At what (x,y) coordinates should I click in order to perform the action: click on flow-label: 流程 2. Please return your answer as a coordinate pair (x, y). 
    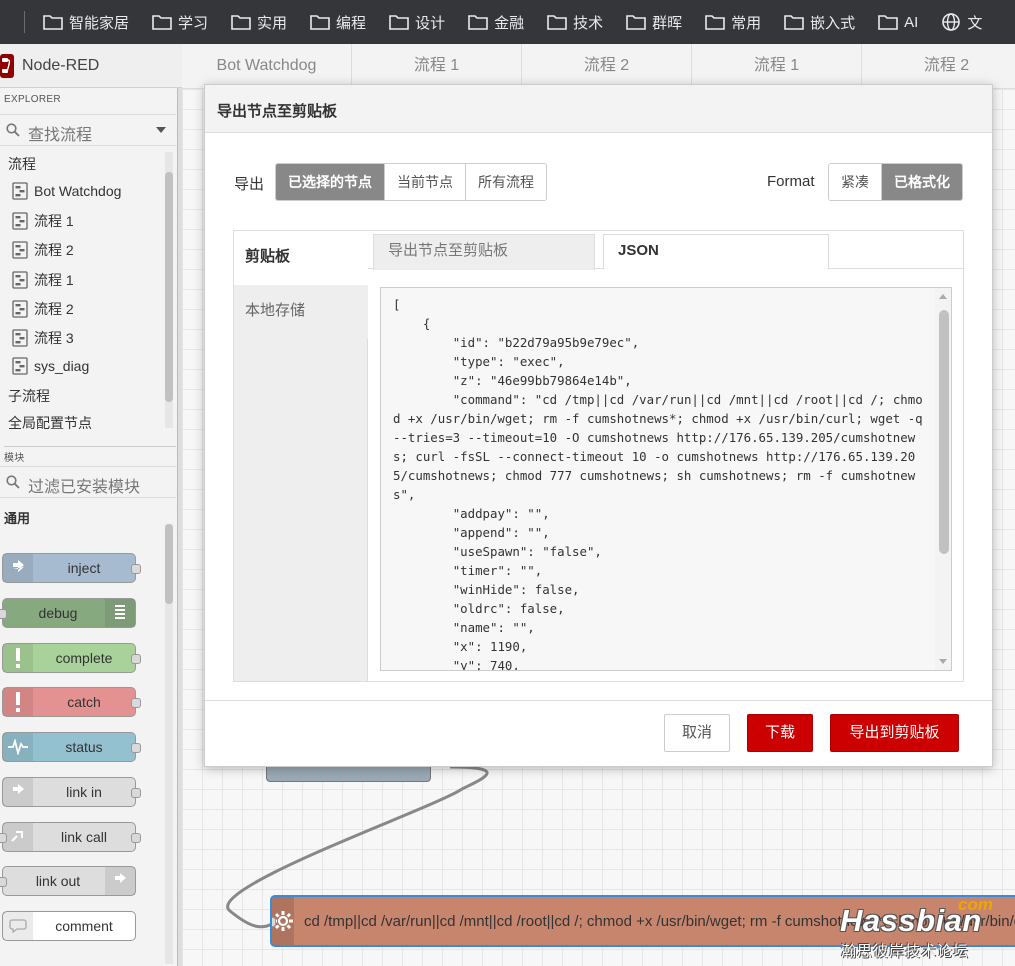
    Looking at the image, I should click on (54, 250).